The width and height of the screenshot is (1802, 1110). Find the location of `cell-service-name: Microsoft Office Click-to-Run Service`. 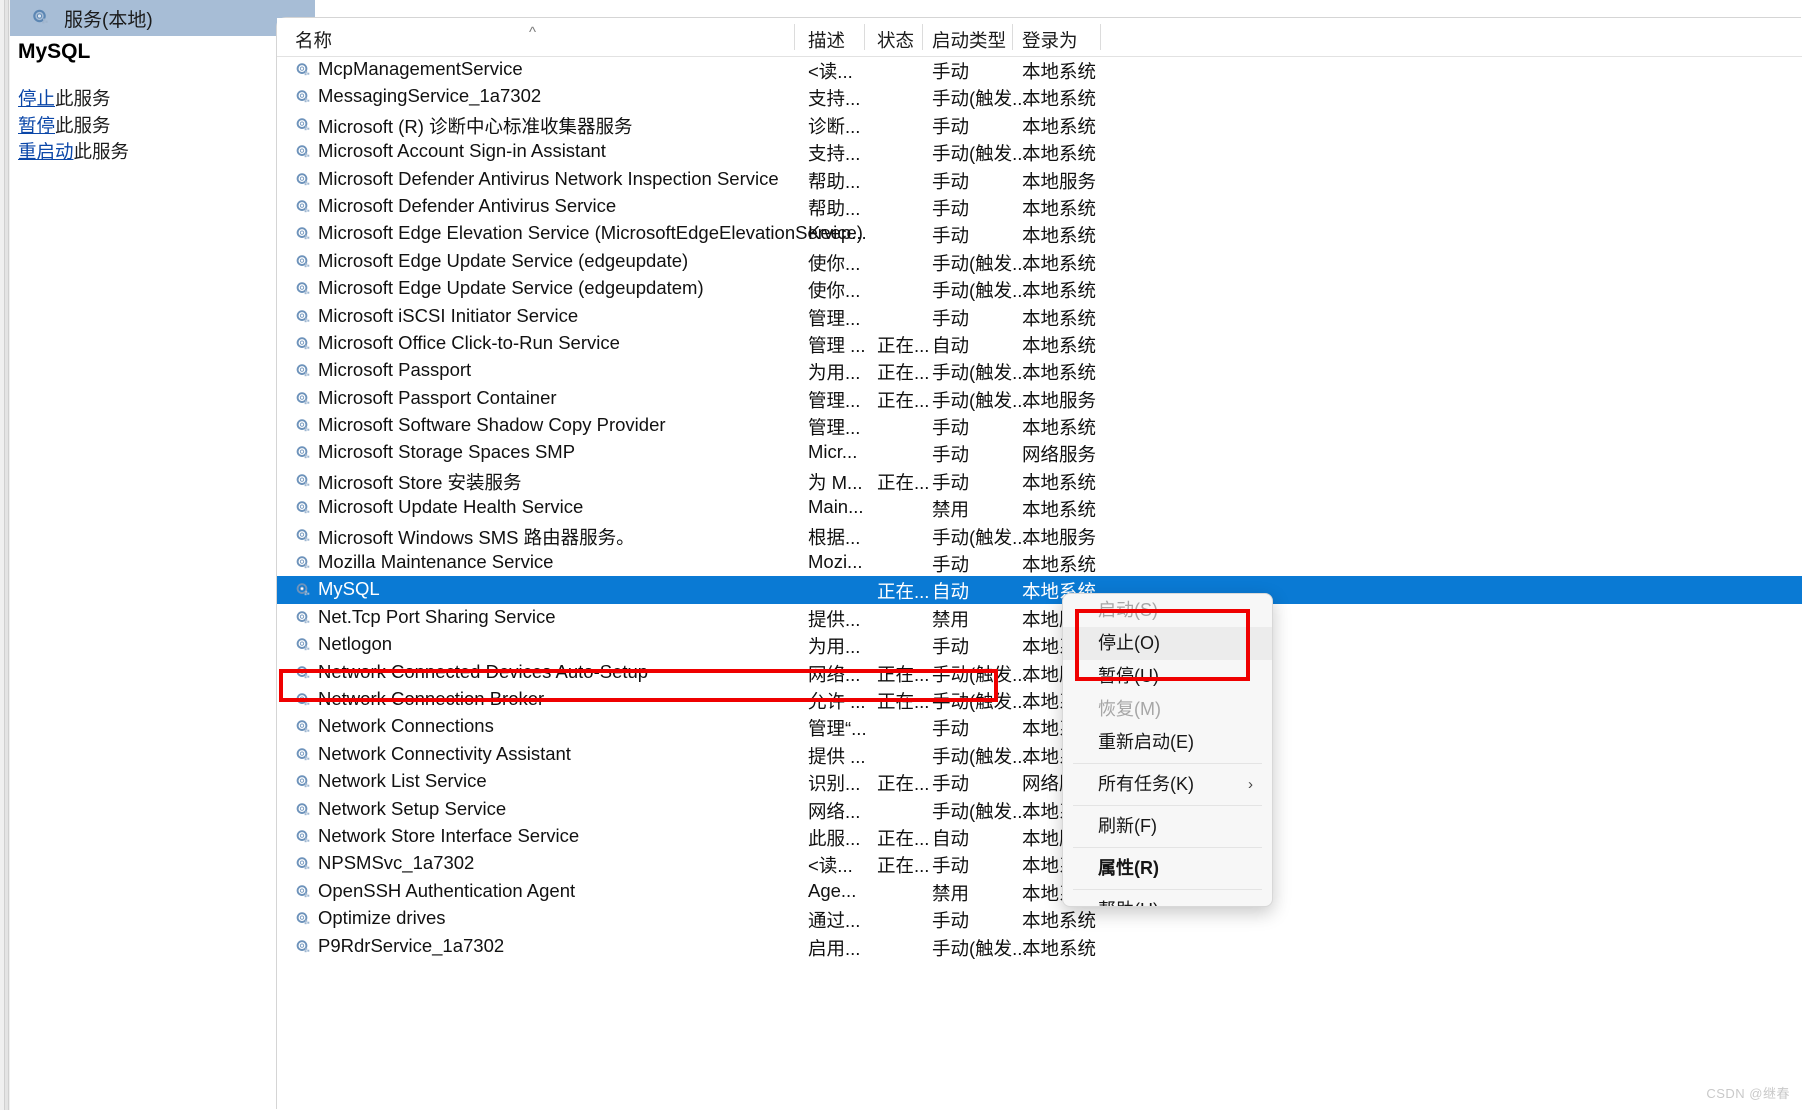

cell-service-name: Microsoft Office Click-to-Run Service is located at coordinates (469, 342).